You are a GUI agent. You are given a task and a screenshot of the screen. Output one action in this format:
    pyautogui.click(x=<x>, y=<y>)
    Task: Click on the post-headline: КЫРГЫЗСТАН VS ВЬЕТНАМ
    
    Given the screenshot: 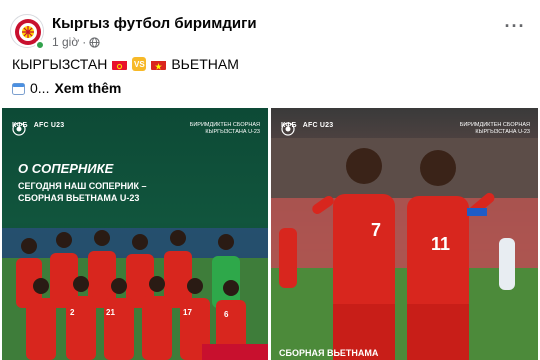 What is the action you would take?
    pyautogui.click(x=125, y=64)
    